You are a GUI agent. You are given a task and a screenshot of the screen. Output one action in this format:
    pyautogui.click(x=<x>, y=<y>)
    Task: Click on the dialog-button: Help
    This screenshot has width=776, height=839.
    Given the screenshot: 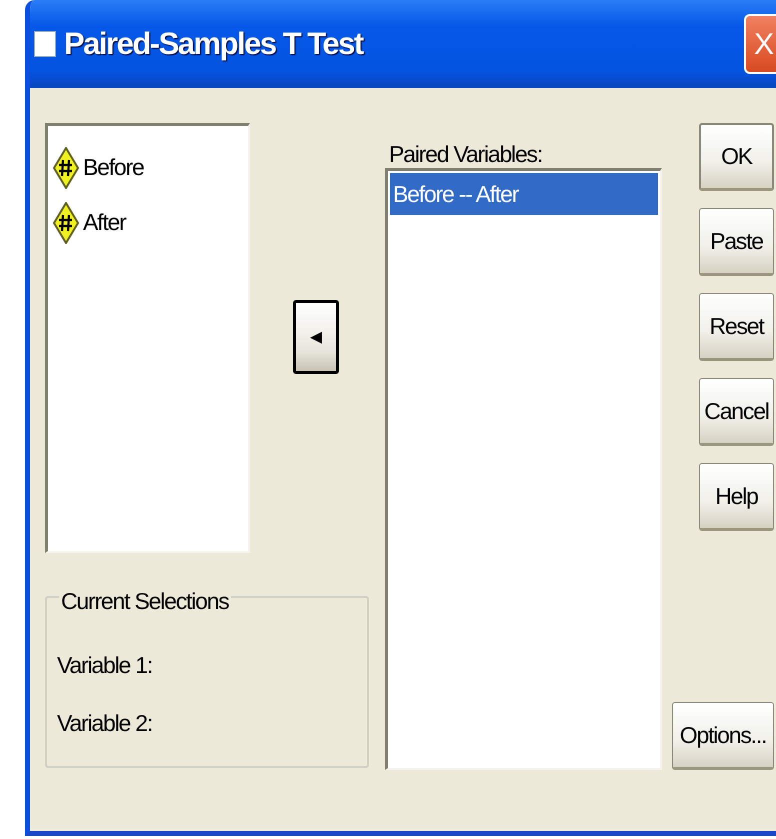 What is the action you would take?
    pyautogui.click(x=736, y=497)
    